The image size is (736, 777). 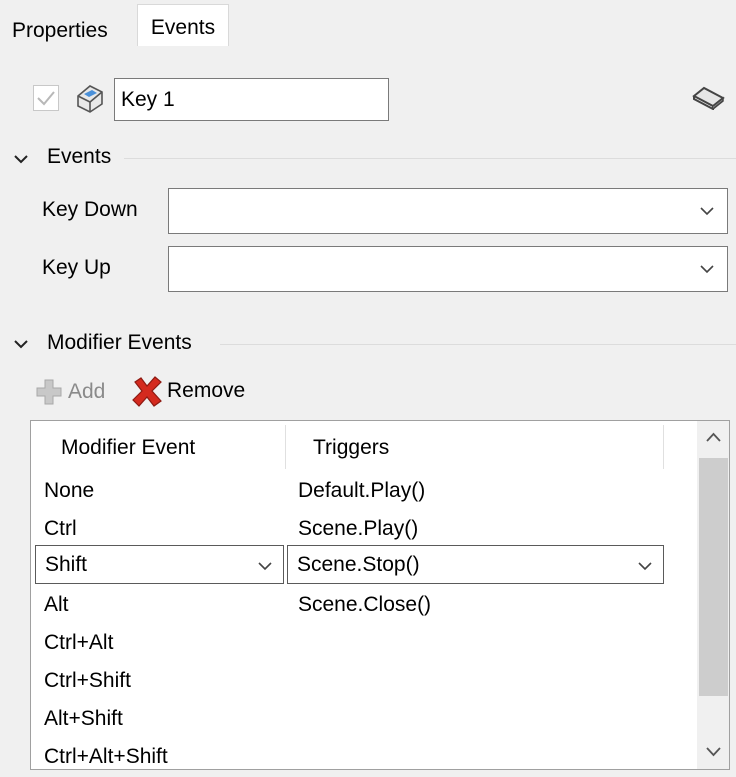 I want to click on chevron-up-icon, so click(x=713, y=437).